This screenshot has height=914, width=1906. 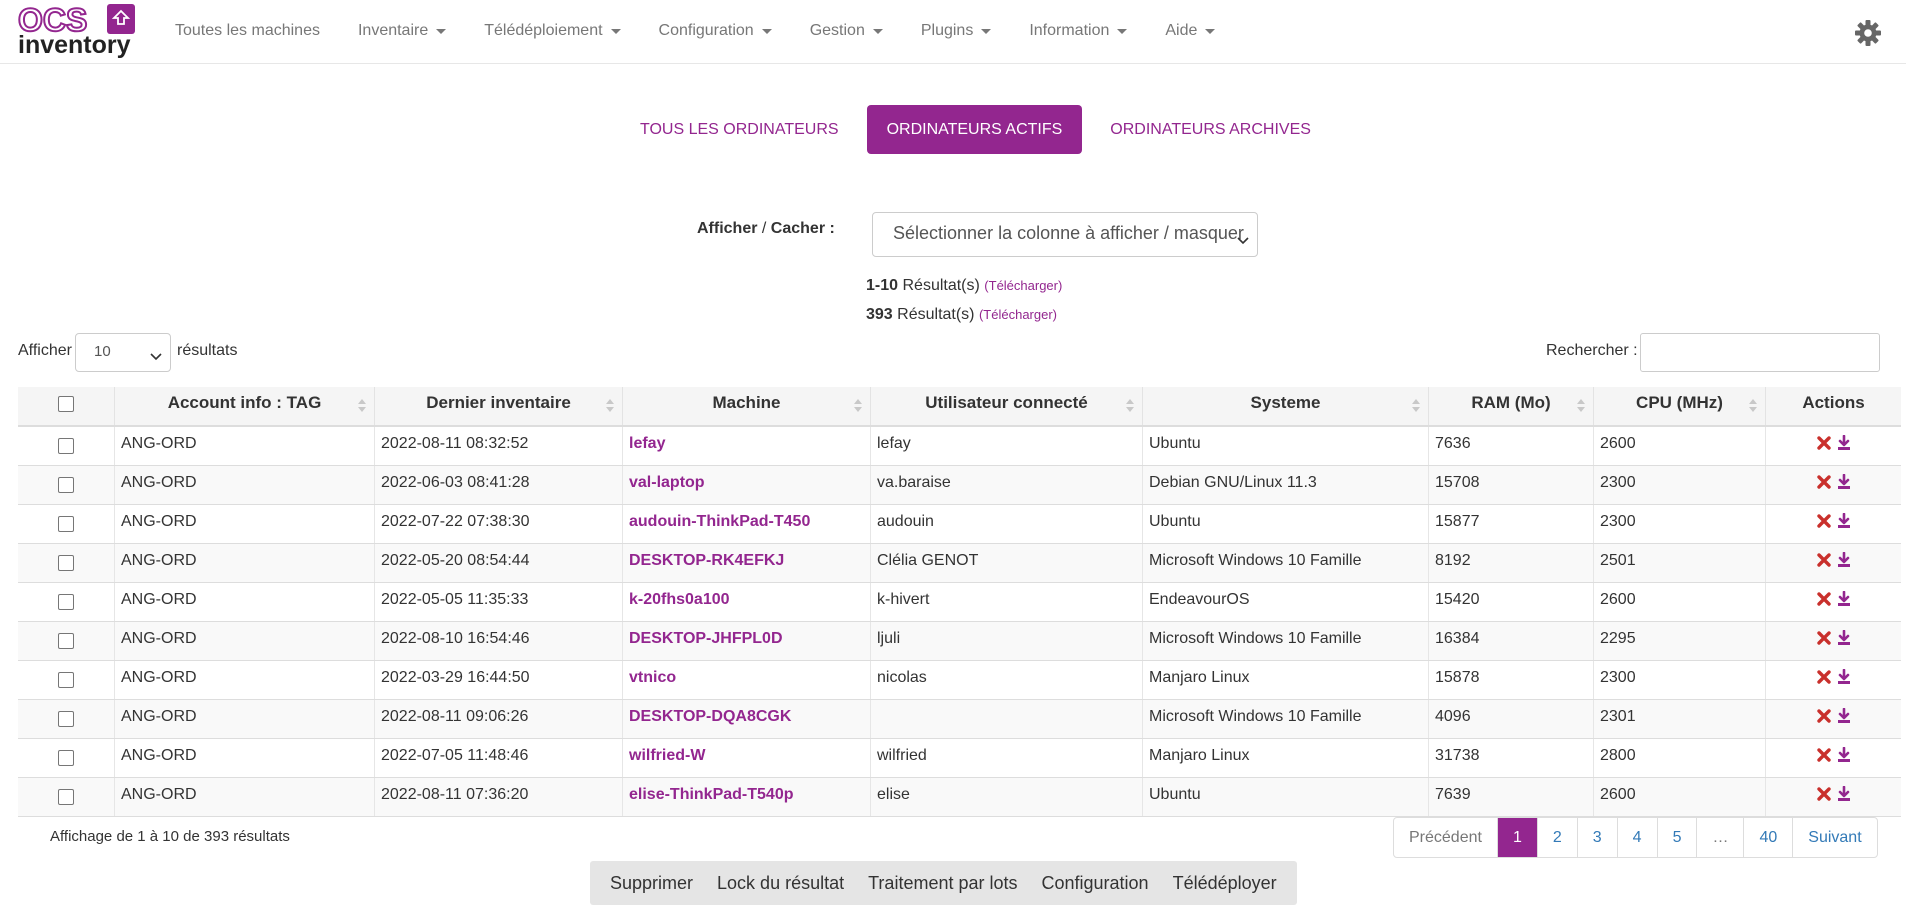 What do you see at coordinates (1007, 406) in the screenshot?
I see `column-header: Utilisateur connecté` at bounding box center [1007, 406].